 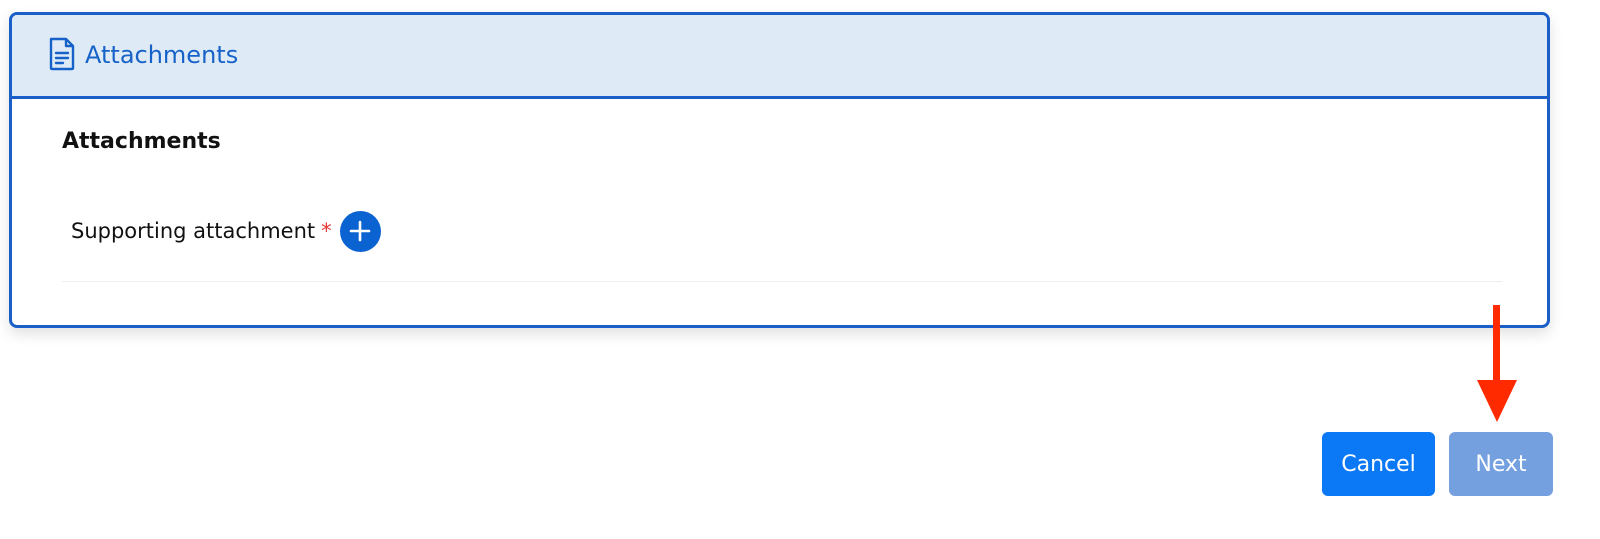 I want to click on section-title: Attachments, so click(x=141, y=141).